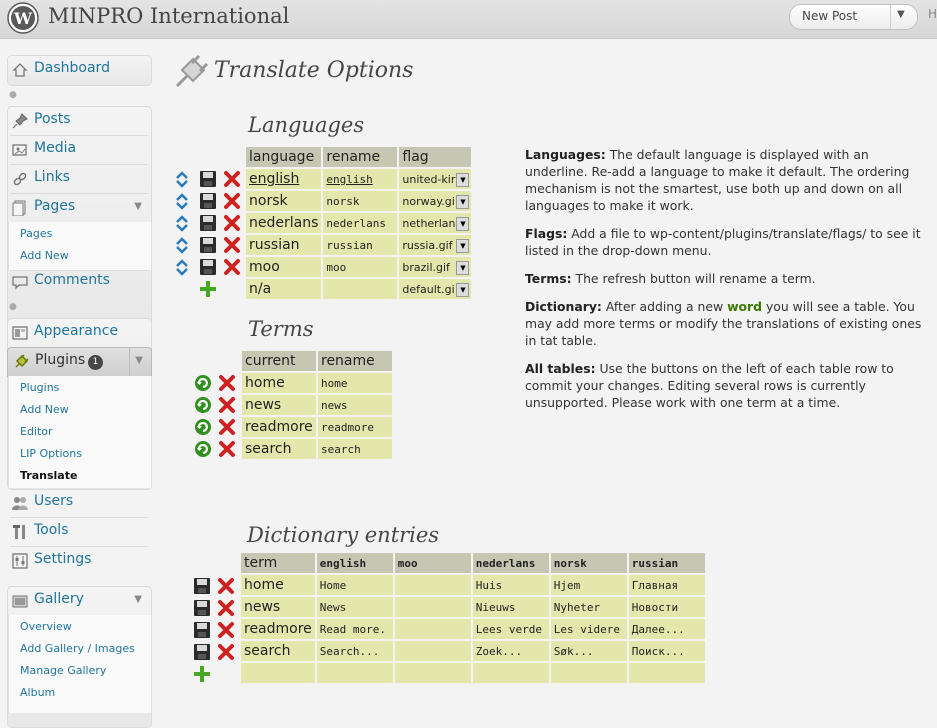 The height and width of the screenshot is (728, 937). Describe the element at coordinates (510, 607) in the screenshot. I see `translation-input: Nieuws` at that location.